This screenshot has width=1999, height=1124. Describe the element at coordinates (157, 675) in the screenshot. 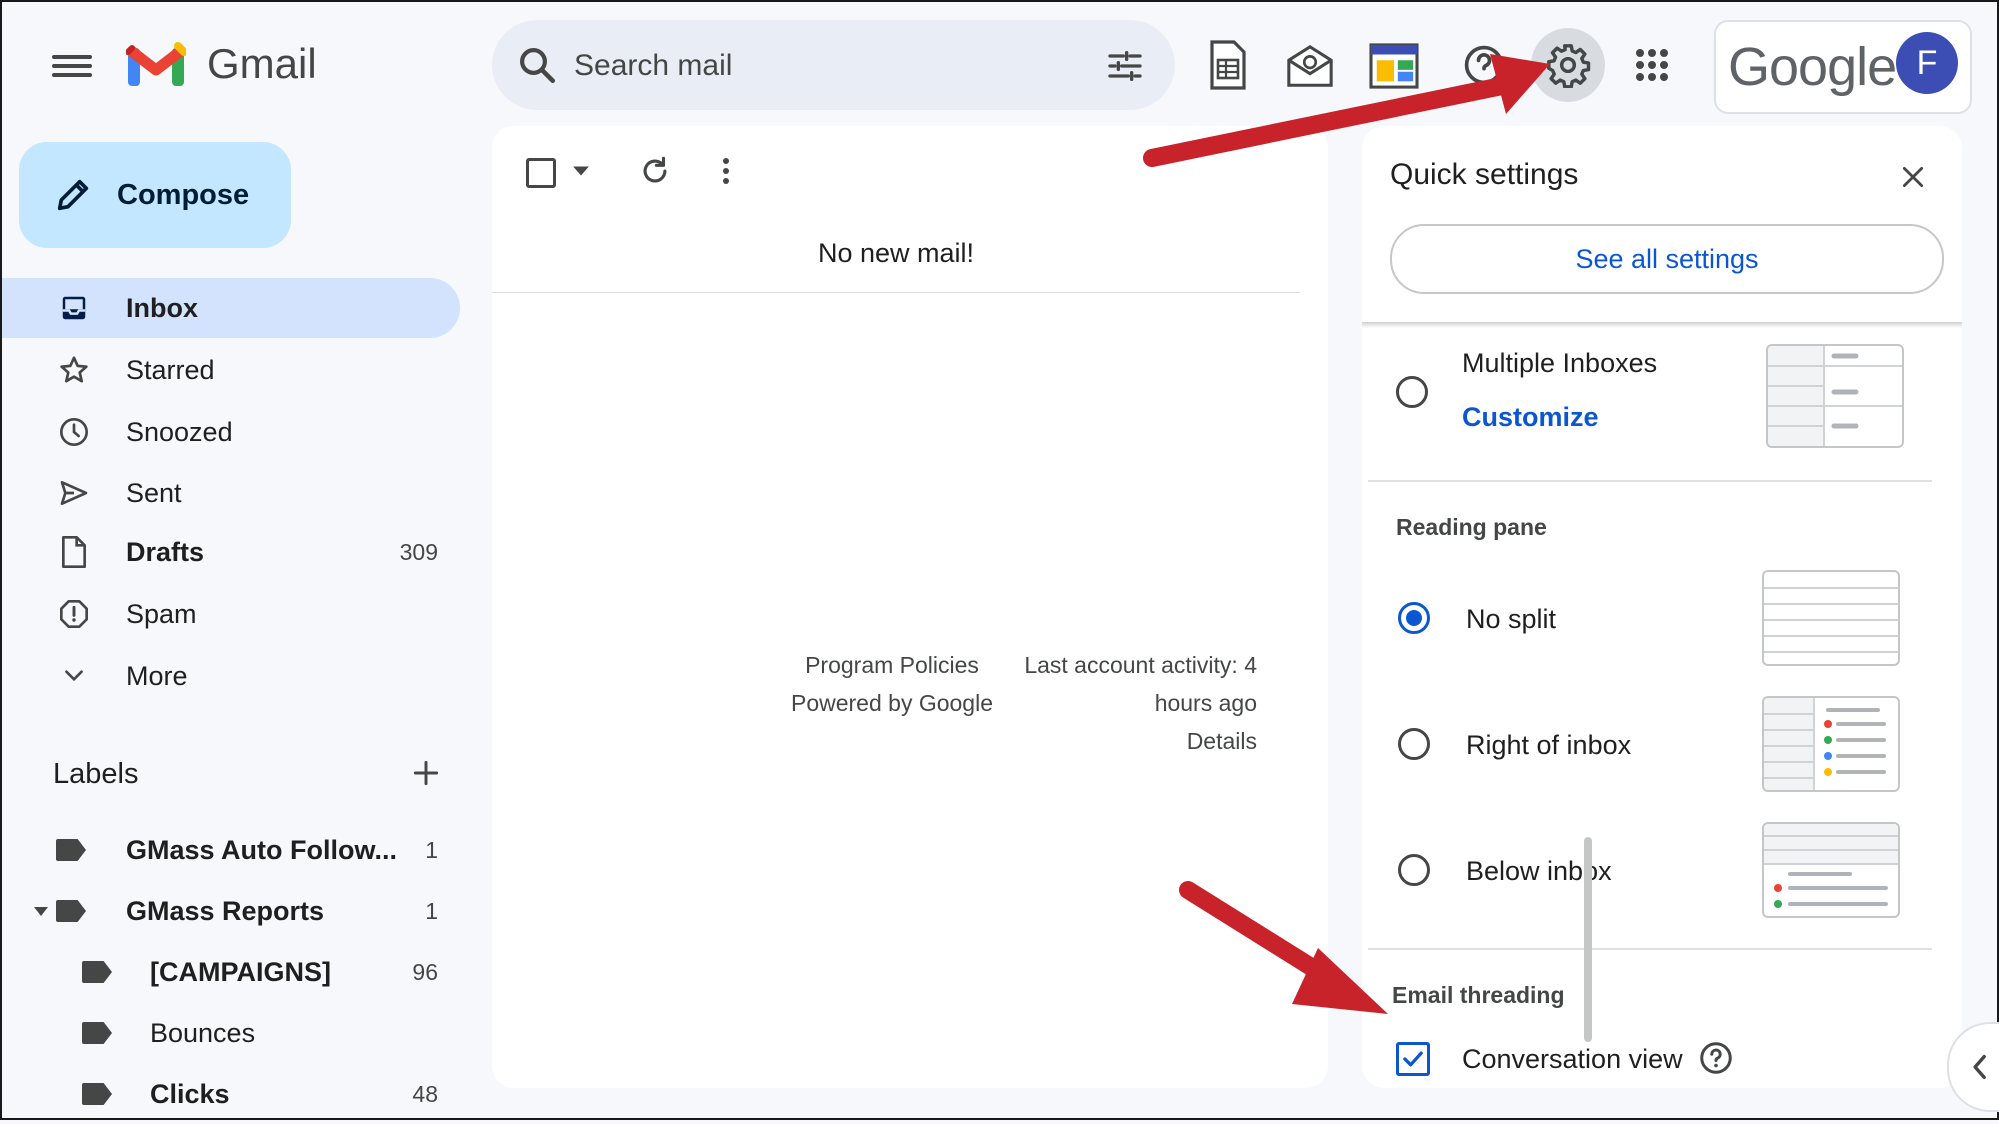

I see `nav-label: More` at that location.